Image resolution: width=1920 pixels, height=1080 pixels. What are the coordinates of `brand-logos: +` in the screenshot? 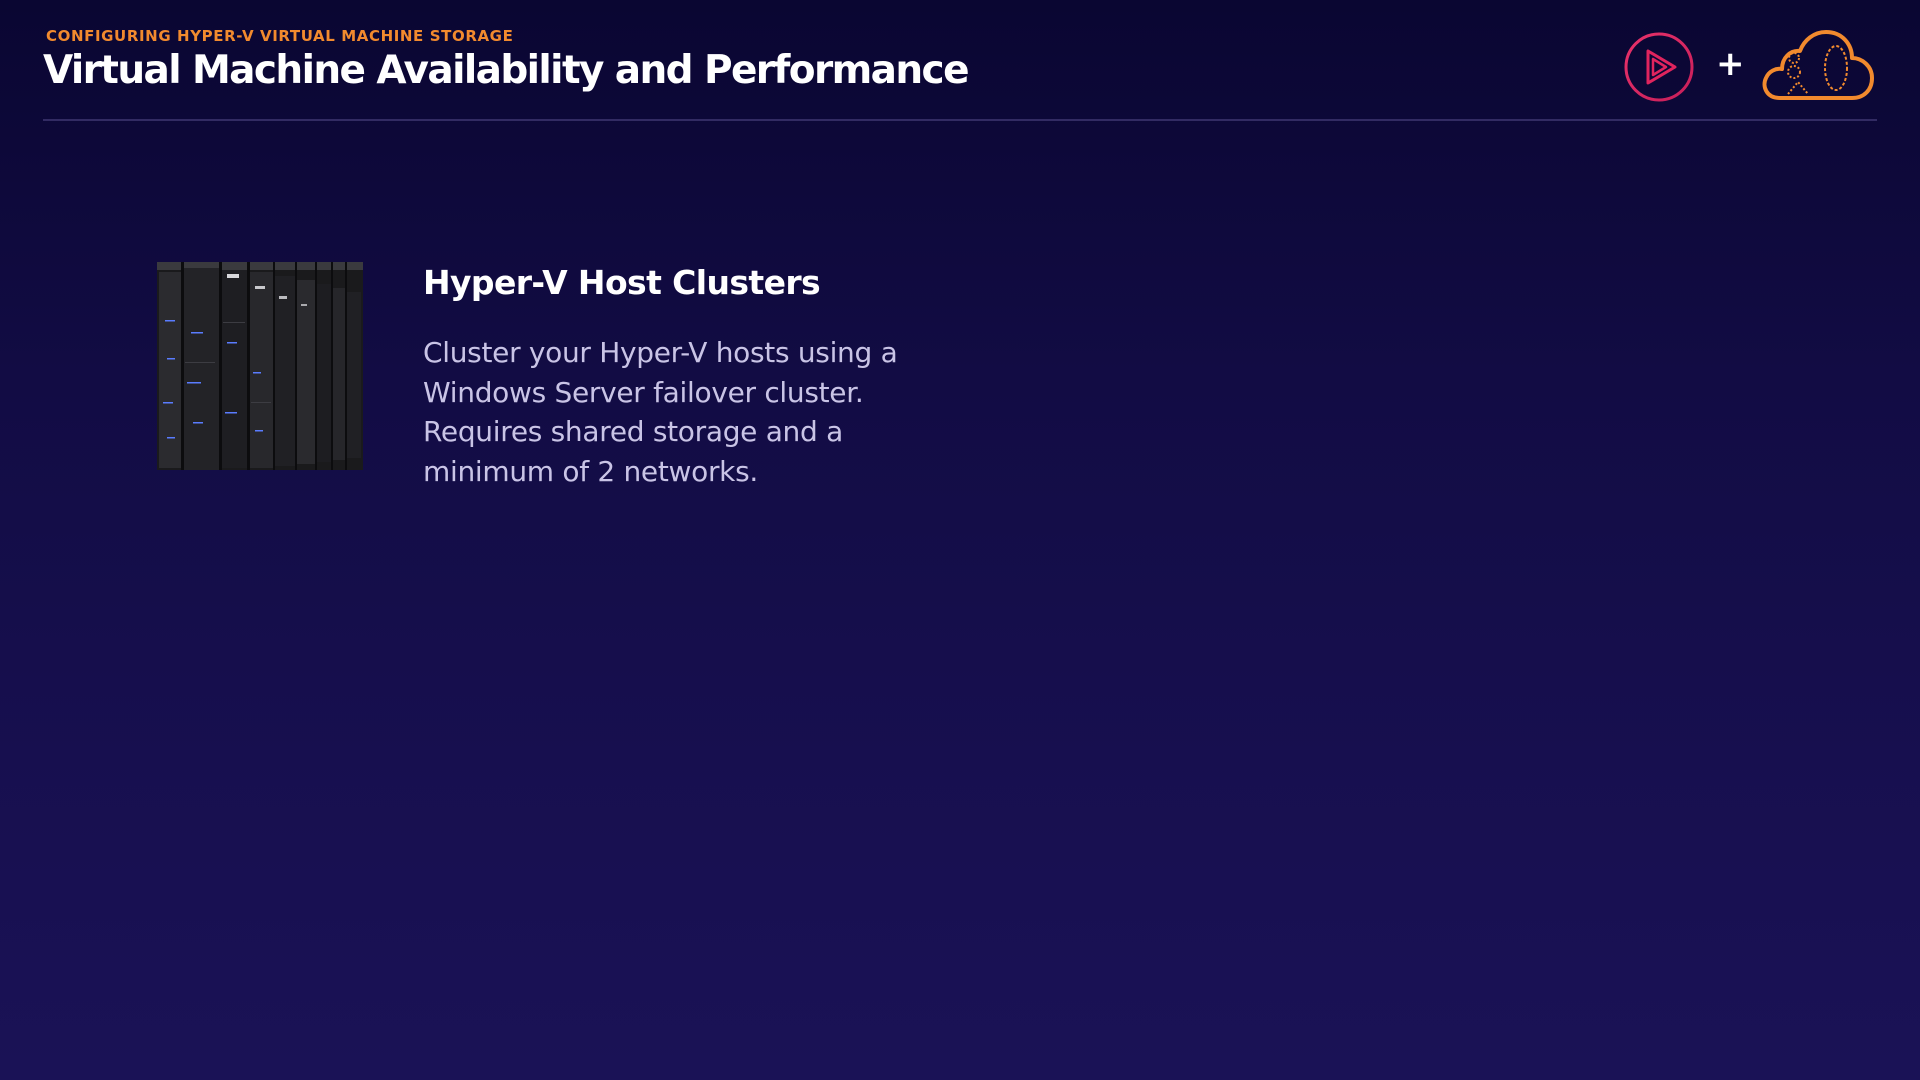 It's located at (1750, 67).